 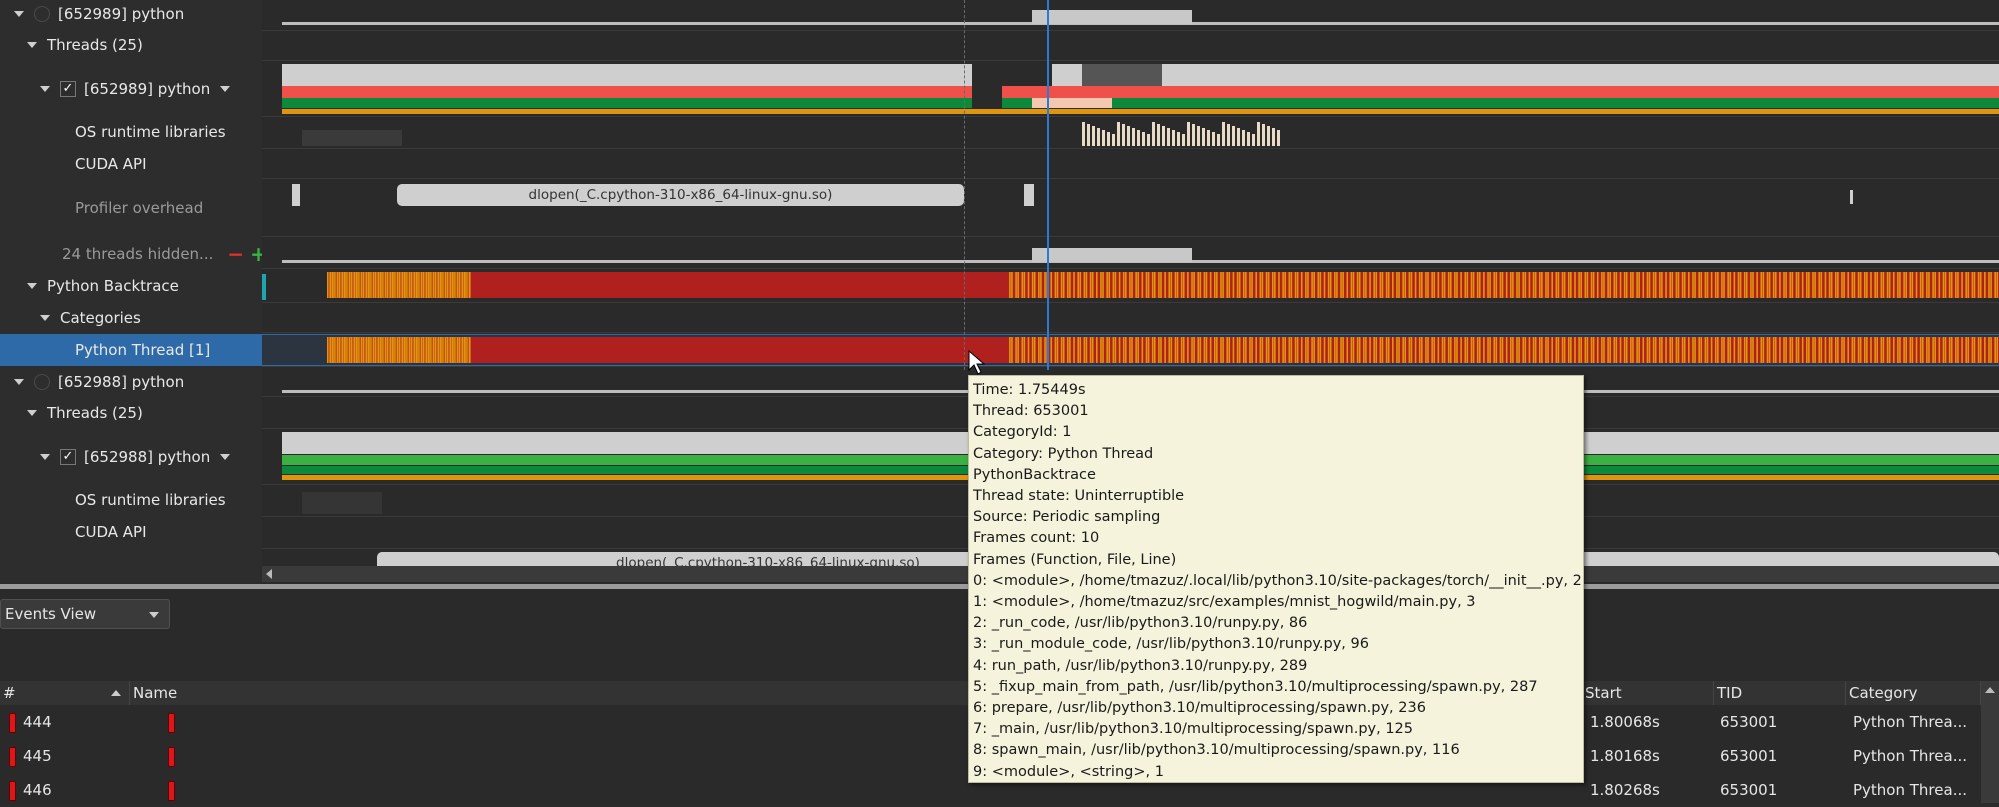 I want to click on timeline-cursor-line, so click(x=1048, y=185).